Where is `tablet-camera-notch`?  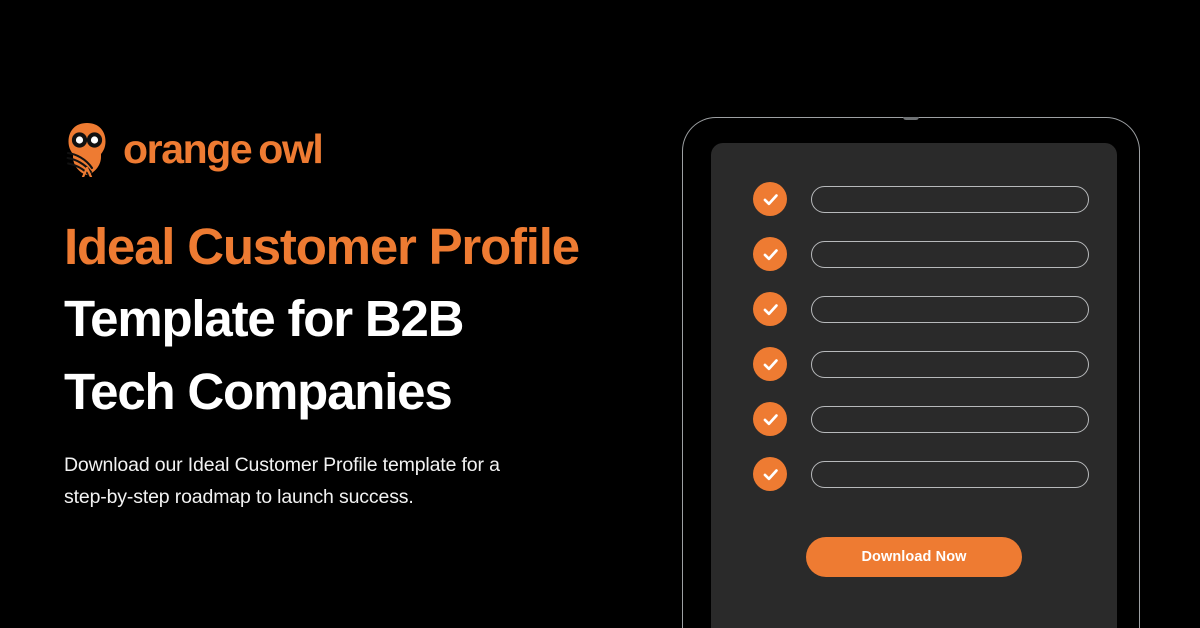
tablet-camera-notch is located at coordinates (911, 118).